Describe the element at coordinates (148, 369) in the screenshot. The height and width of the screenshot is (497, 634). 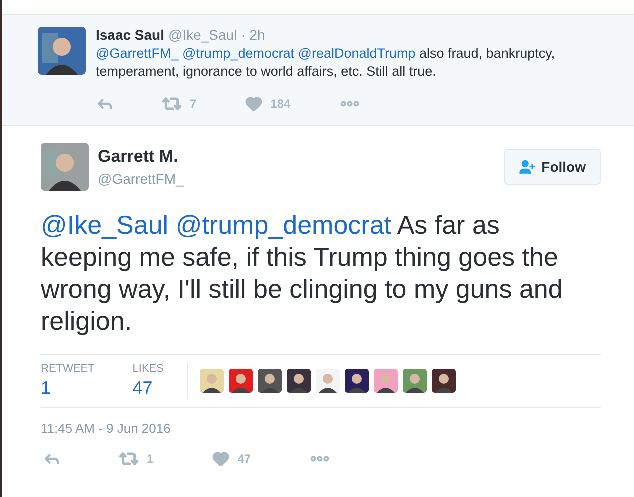
I see `stat-label: LIKES` at that location.